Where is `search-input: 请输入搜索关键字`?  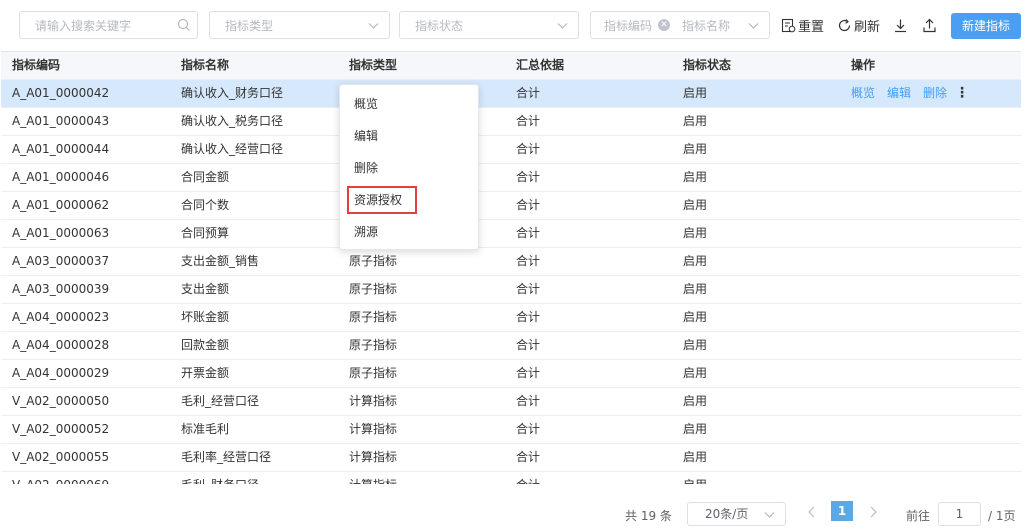
search-input: 请输入搜索关键字 is located at coordinates (108, 25).